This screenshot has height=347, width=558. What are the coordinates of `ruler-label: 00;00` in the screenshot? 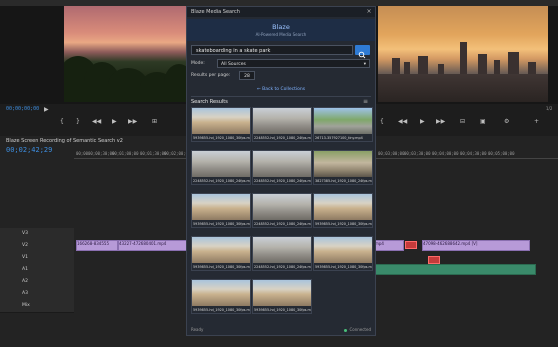 It's located at (82, 153).